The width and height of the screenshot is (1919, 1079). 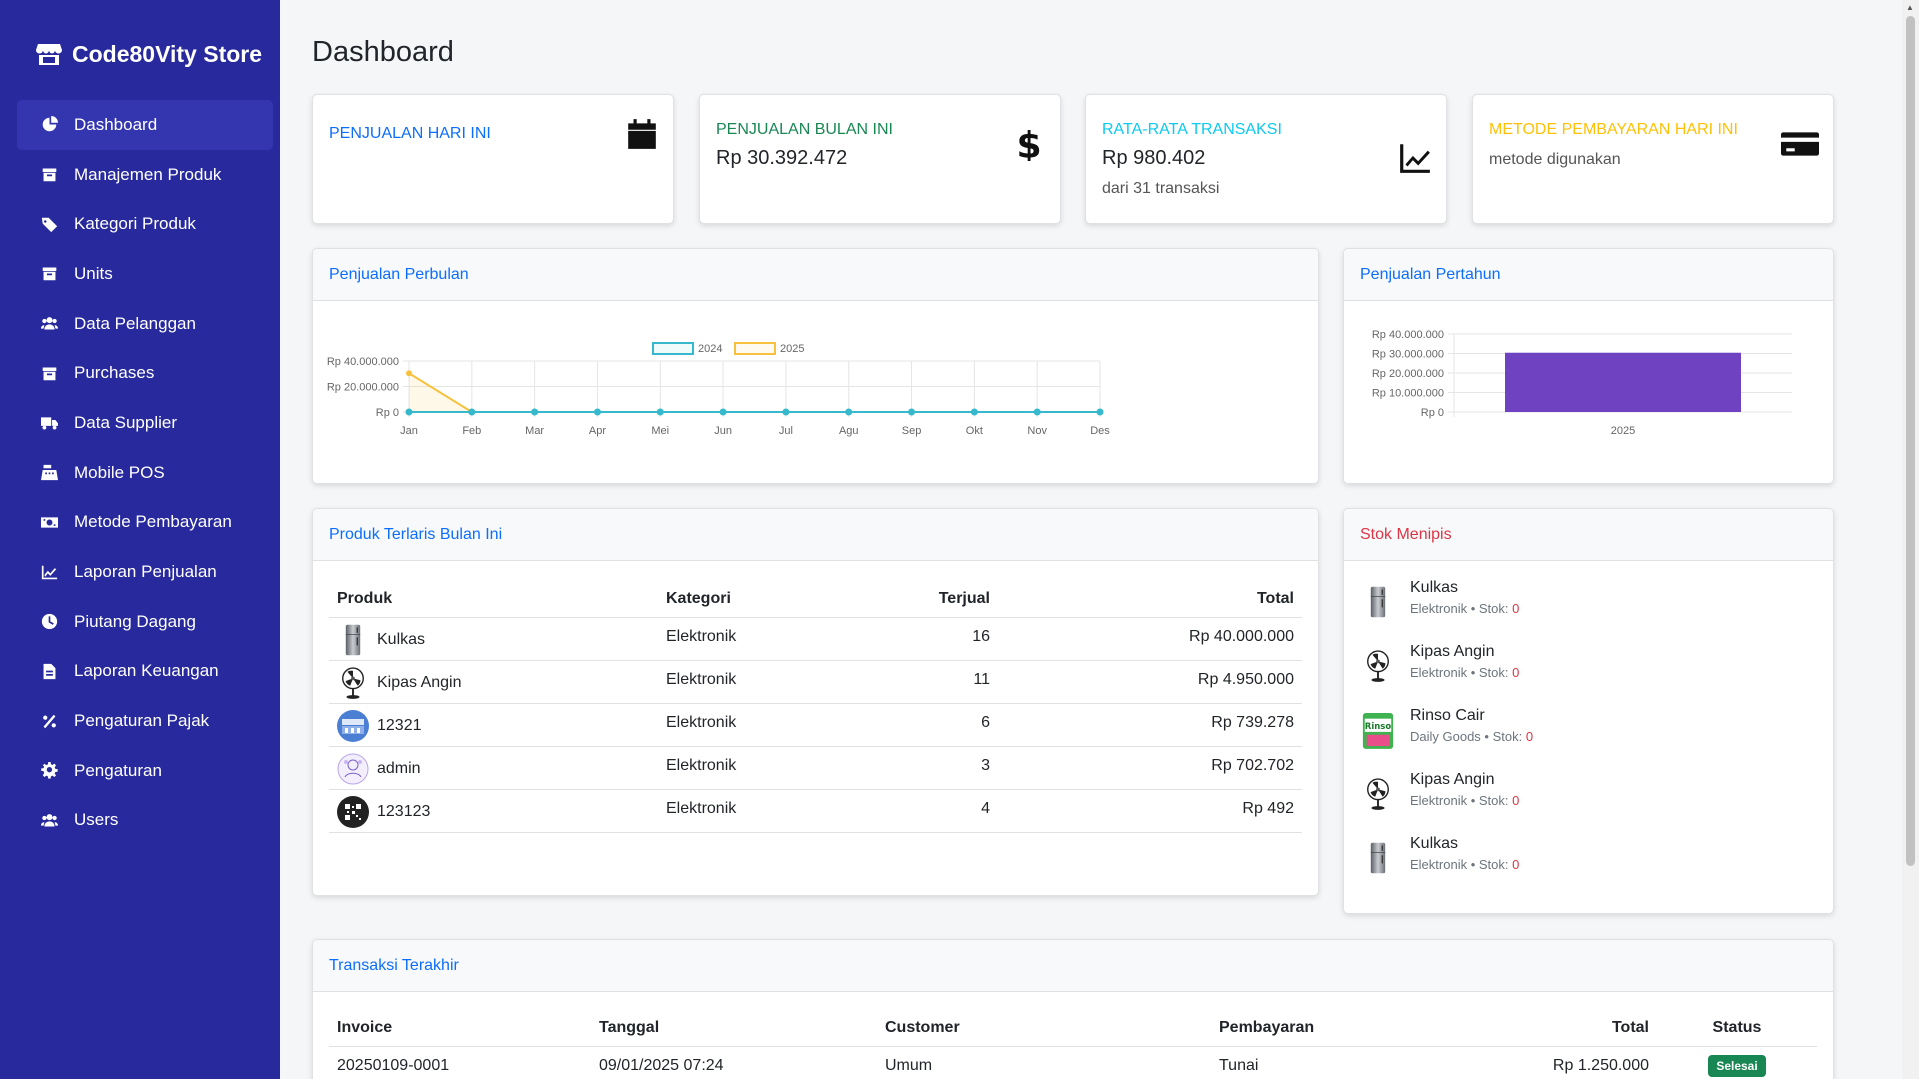 I want to click on product-sold: 6, so click(x=928, y=725).